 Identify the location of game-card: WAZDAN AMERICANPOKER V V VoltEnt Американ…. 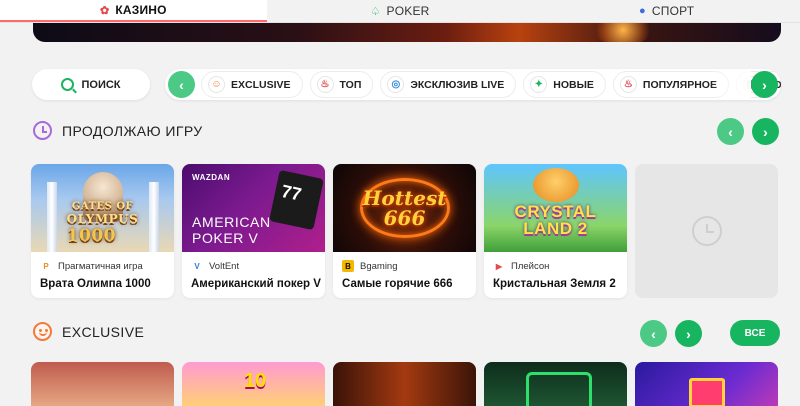
(253, 231).